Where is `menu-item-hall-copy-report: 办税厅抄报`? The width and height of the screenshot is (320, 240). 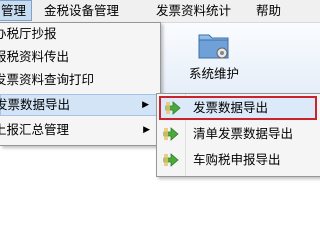
menu-item-hall-copy-report: 办税厅抄报 is located at coordinates (79, 34).